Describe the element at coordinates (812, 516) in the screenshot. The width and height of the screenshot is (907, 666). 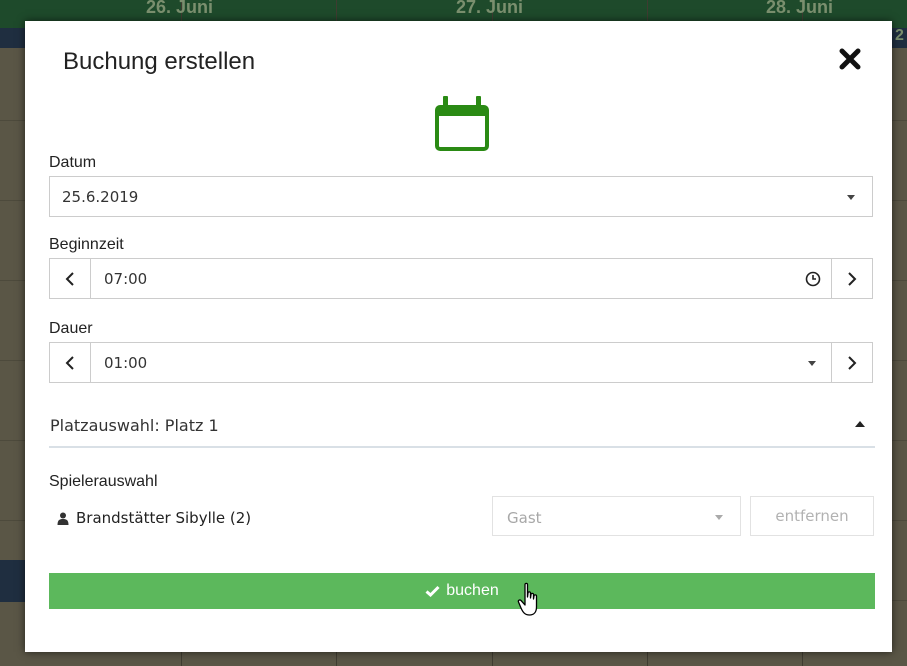
I see `remove-button: entfernen` at that location.